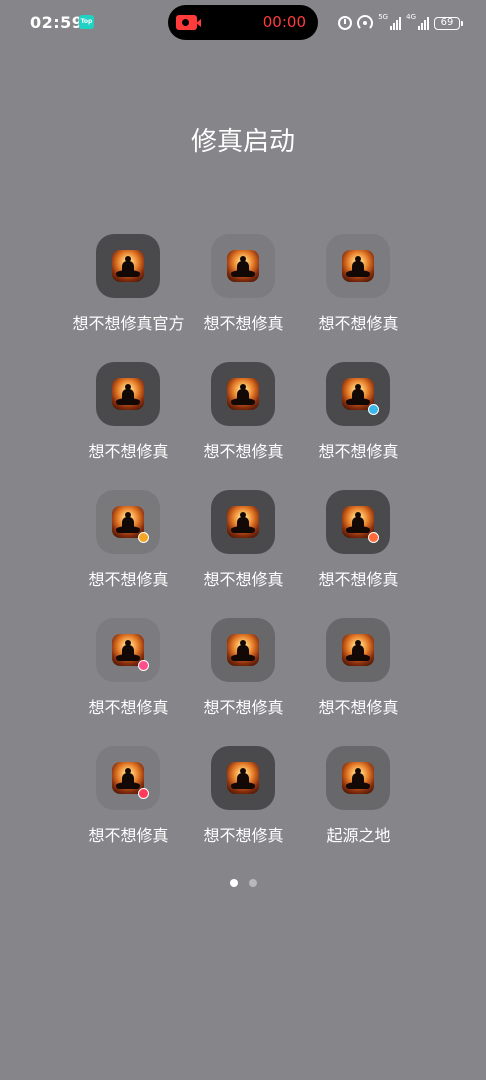  What do you see at coordinates (396, 23) in the screenshot?
I see `cellular-signal-icon` at bounding box center [396, 23].